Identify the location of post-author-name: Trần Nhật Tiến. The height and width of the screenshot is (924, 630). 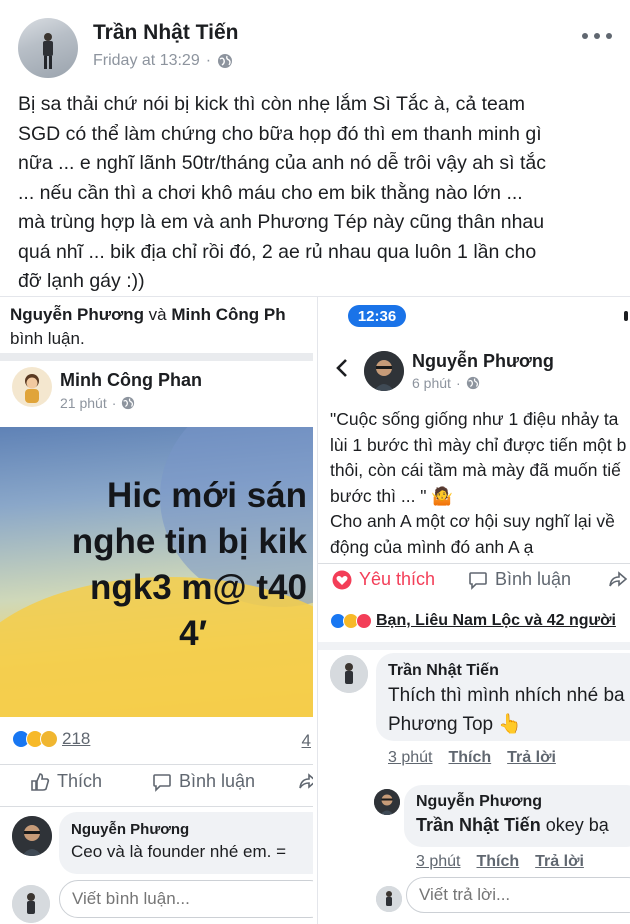
(165, 33).